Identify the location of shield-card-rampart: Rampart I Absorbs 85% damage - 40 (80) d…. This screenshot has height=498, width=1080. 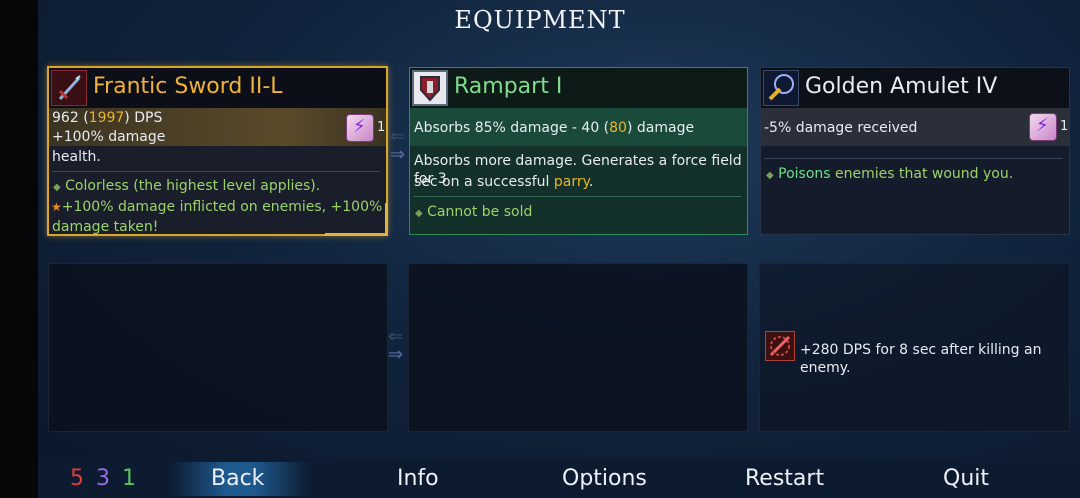
(578, 151).